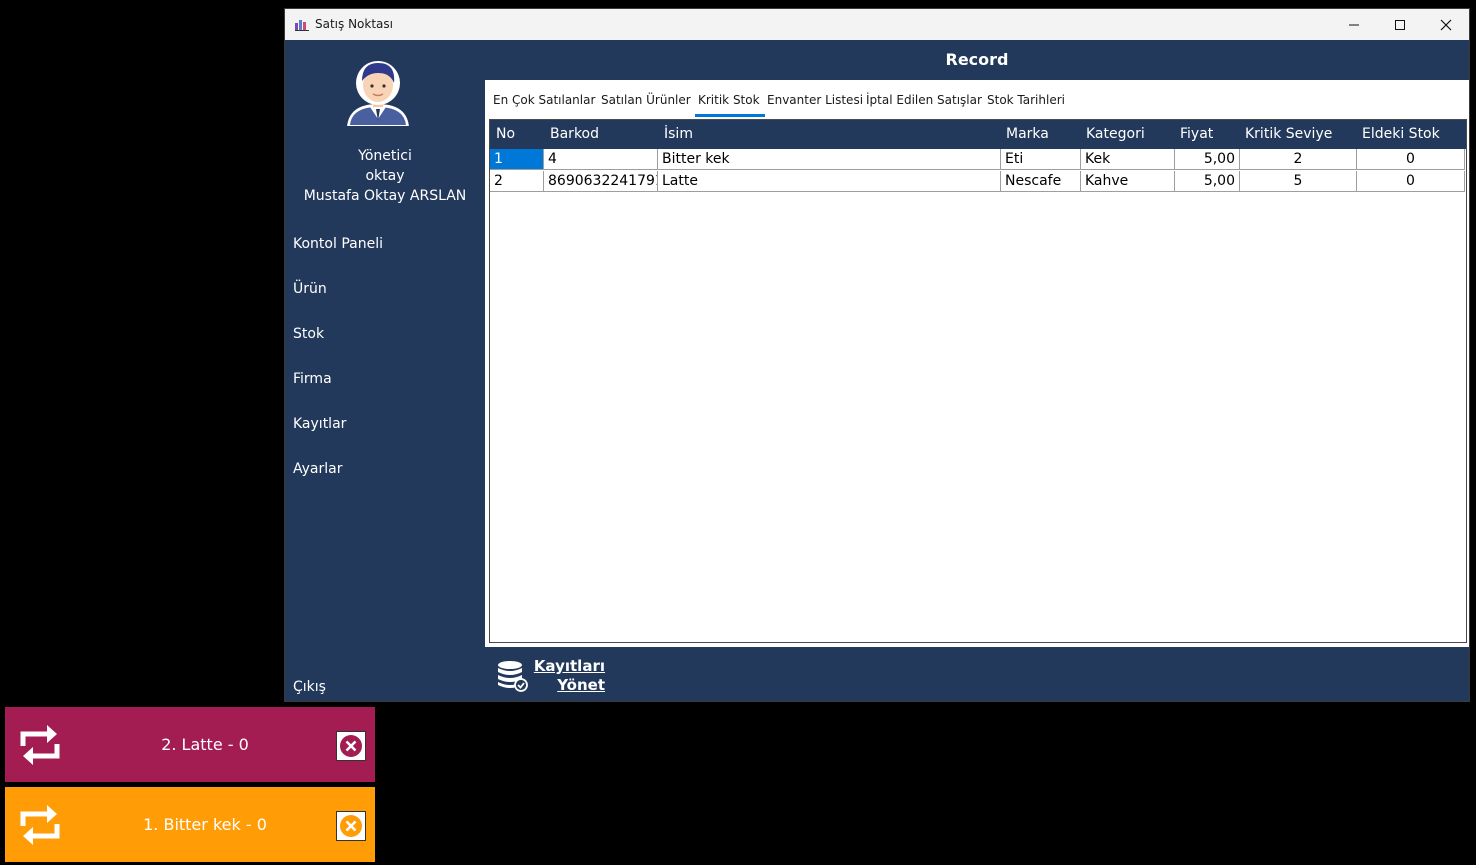 This screenshot has height=865, width=1476. Describe the element at coordinates (815, 100) in the screenshot. I see `tab-inventory-list: Envanter Listesi` at that location.